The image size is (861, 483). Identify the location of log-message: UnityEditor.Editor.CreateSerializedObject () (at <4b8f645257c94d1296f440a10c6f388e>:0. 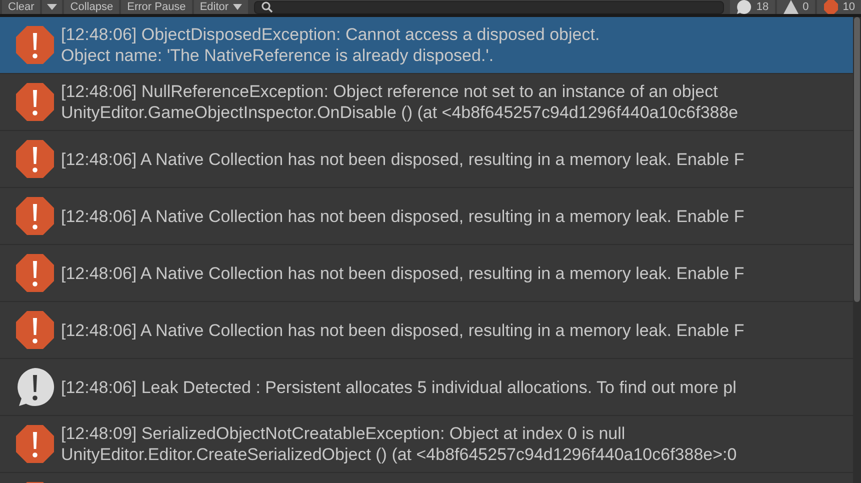
(399, 454).